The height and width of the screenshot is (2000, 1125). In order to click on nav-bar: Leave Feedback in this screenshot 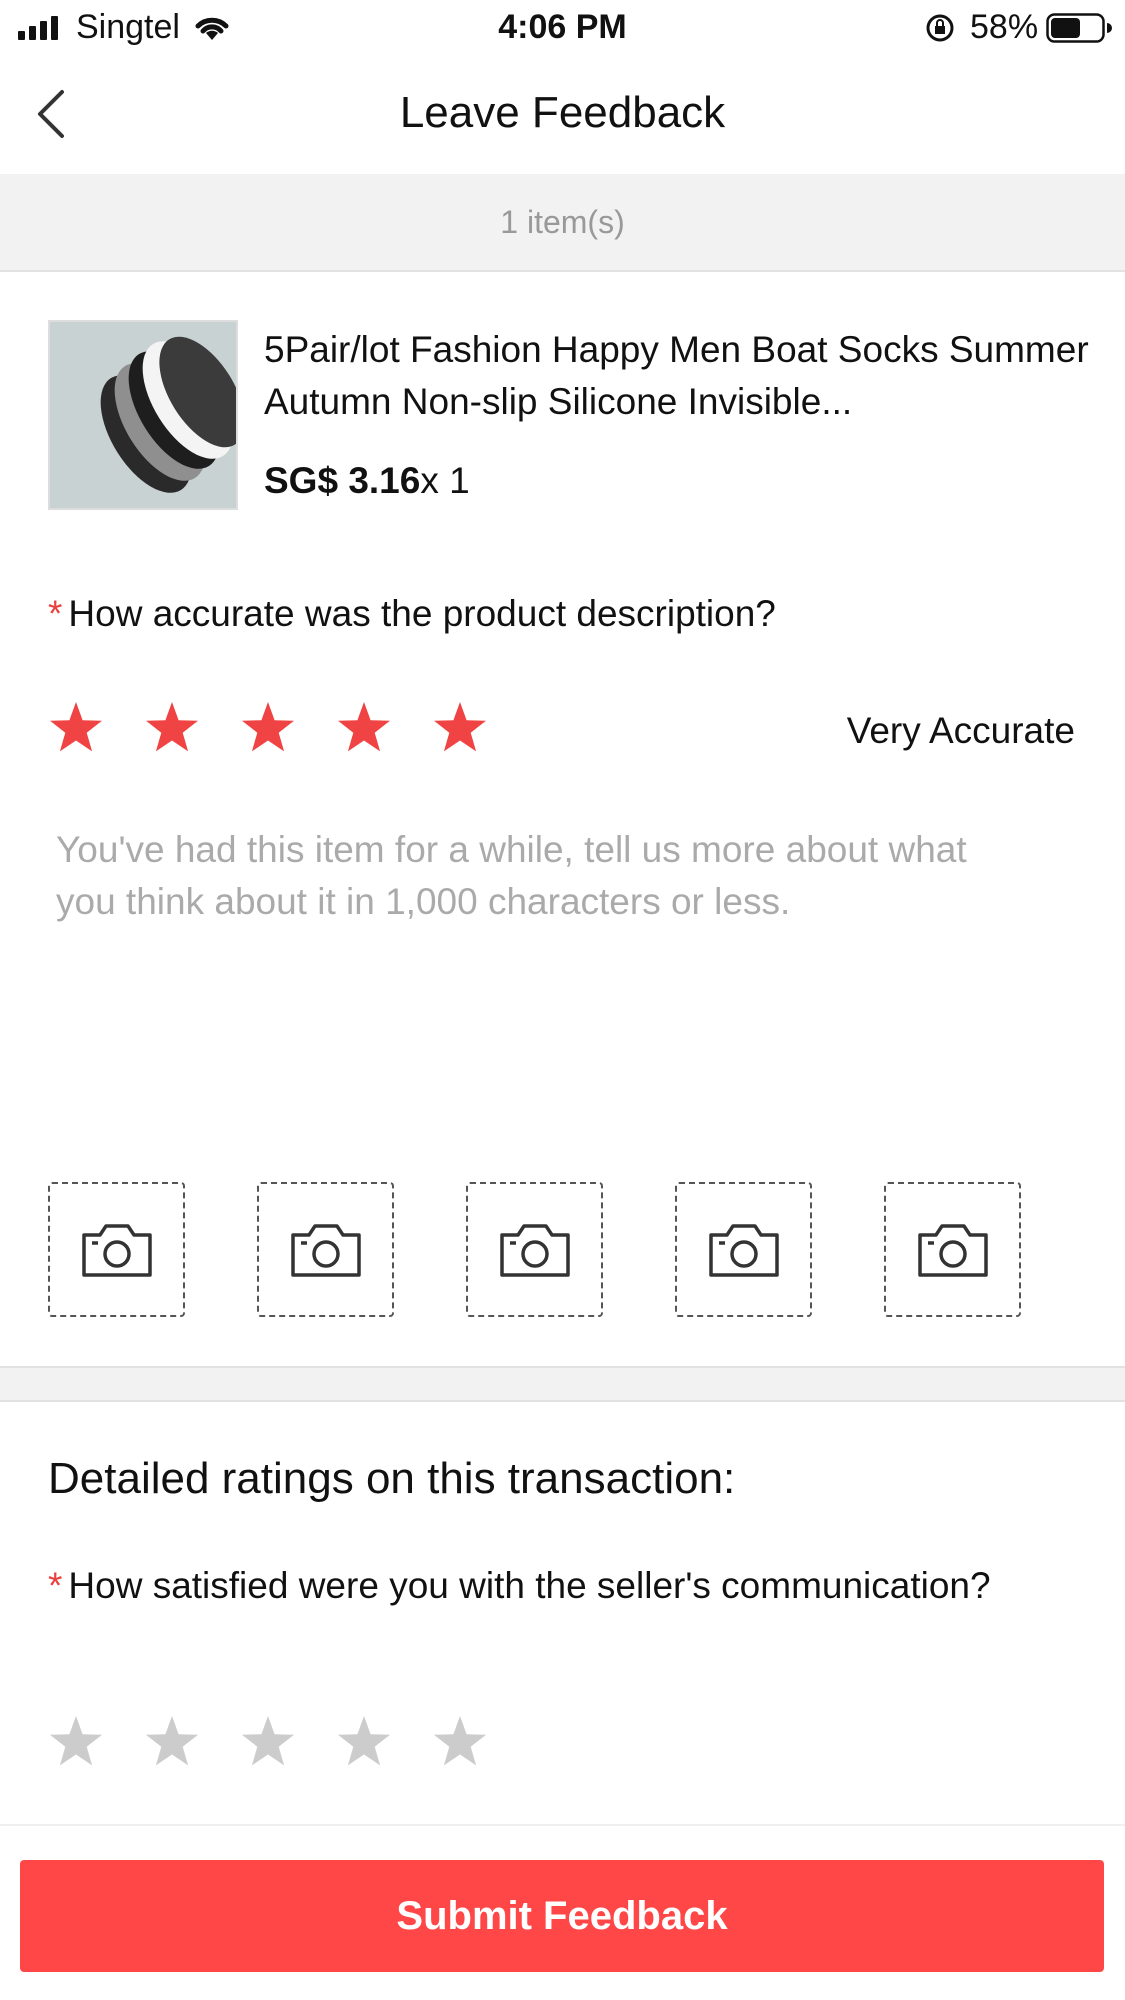, I will do `click(562, 115)`.